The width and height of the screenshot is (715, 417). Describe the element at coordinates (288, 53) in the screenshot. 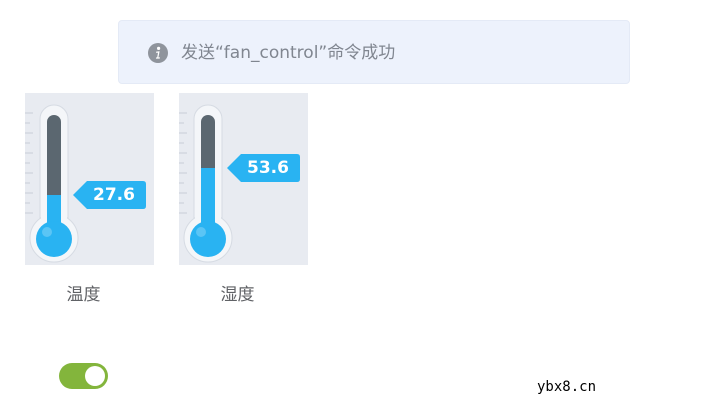

I see `notification-message: 发送“fan_control”命令成功` at that location.